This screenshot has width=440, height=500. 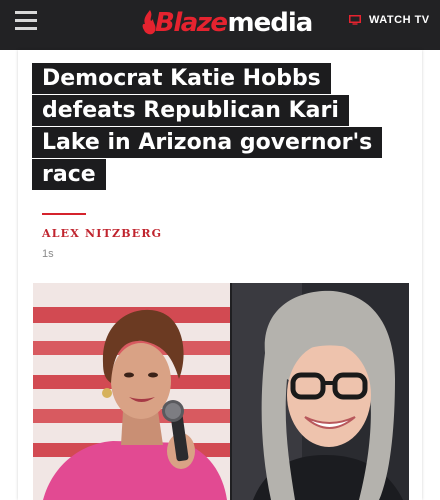 I want to click on publish-timestamp: 1s, so click(x=48, y=254).